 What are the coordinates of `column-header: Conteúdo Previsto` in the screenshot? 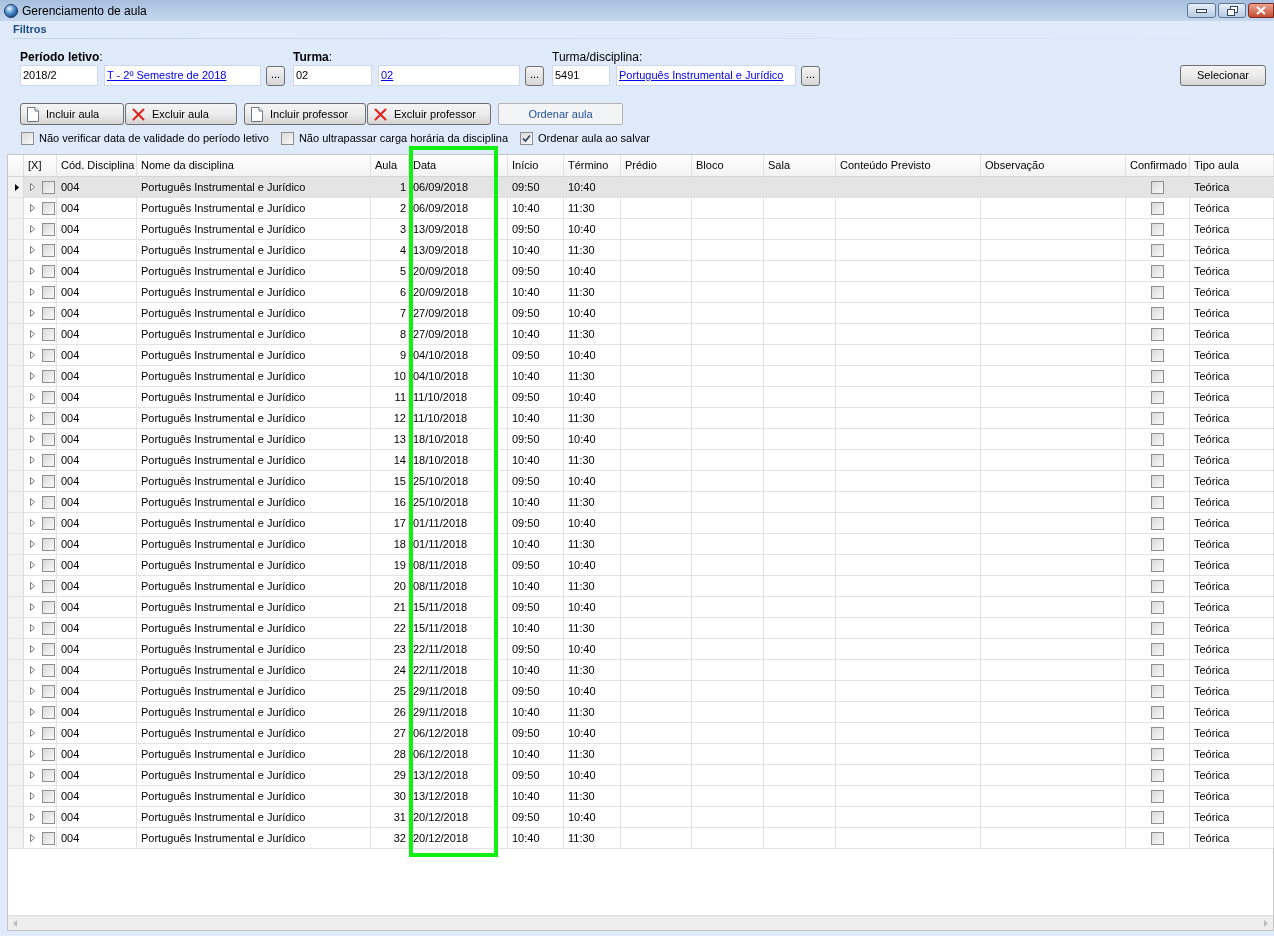 It's located at (908, 165).